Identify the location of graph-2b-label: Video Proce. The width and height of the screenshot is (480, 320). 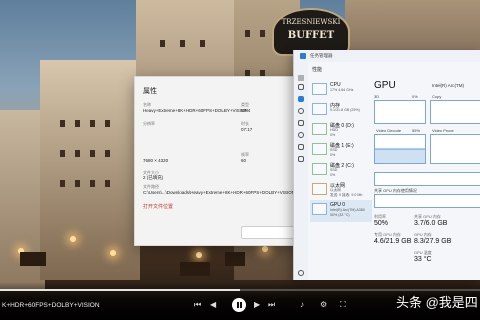
(443, 130).